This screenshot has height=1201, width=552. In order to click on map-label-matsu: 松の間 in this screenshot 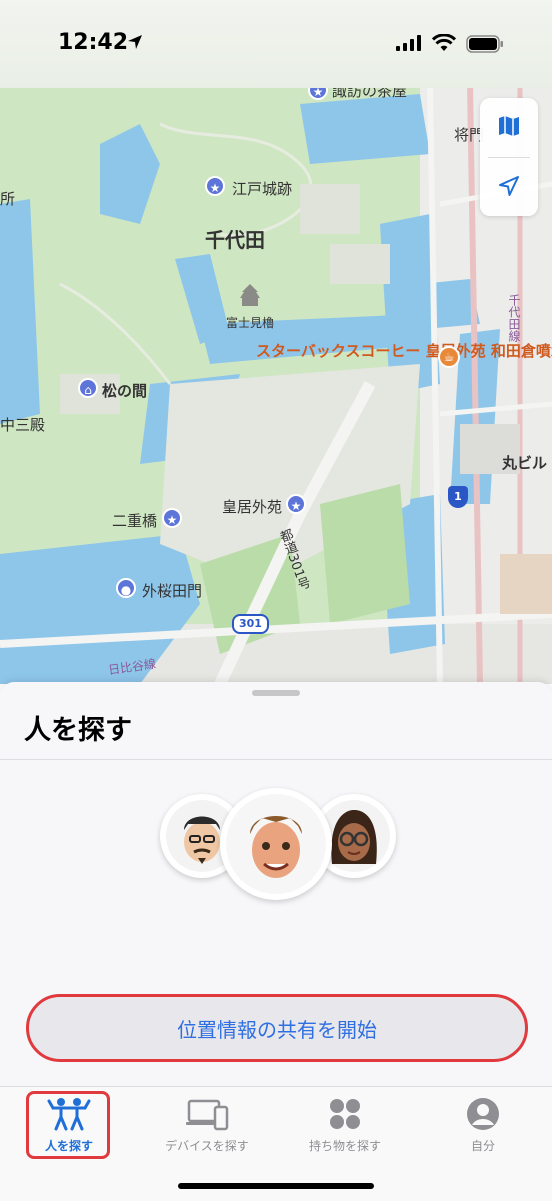, I will do `click(125, 391)`.